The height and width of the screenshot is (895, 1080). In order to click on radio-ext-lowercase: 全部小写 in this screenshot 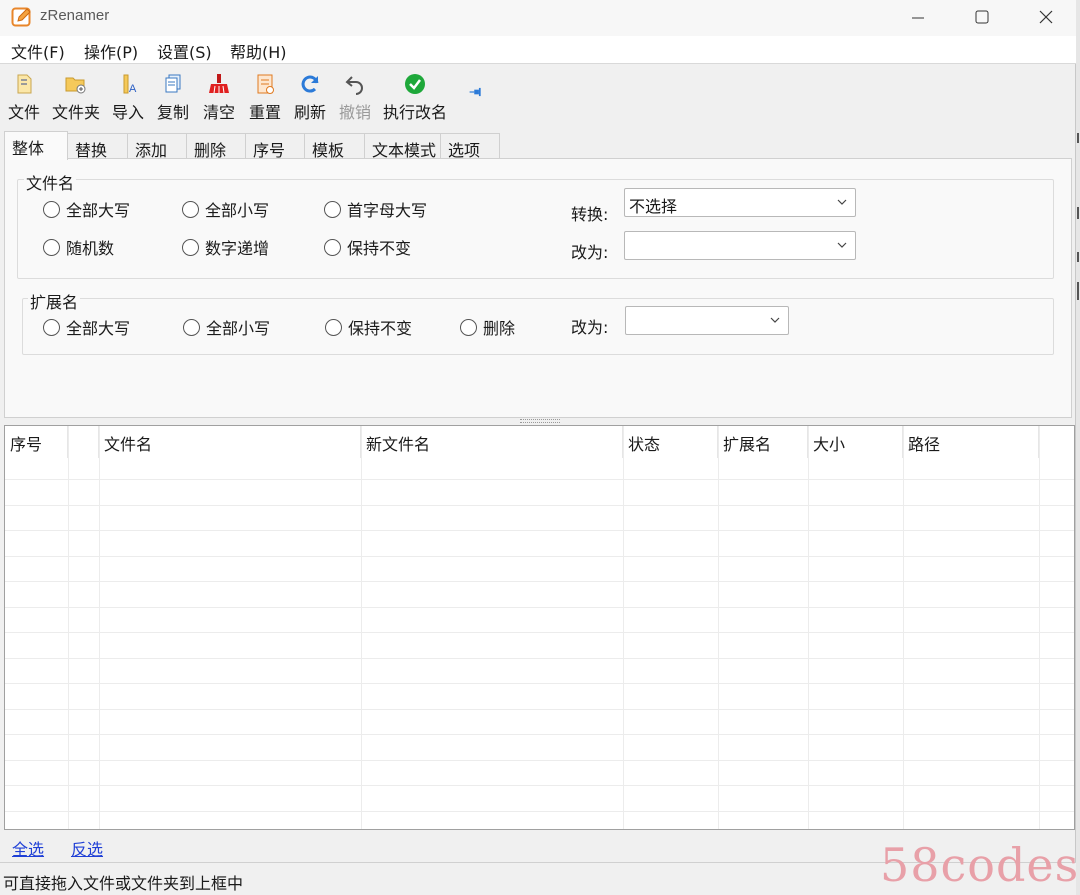, I will do `click(226, 327)`.